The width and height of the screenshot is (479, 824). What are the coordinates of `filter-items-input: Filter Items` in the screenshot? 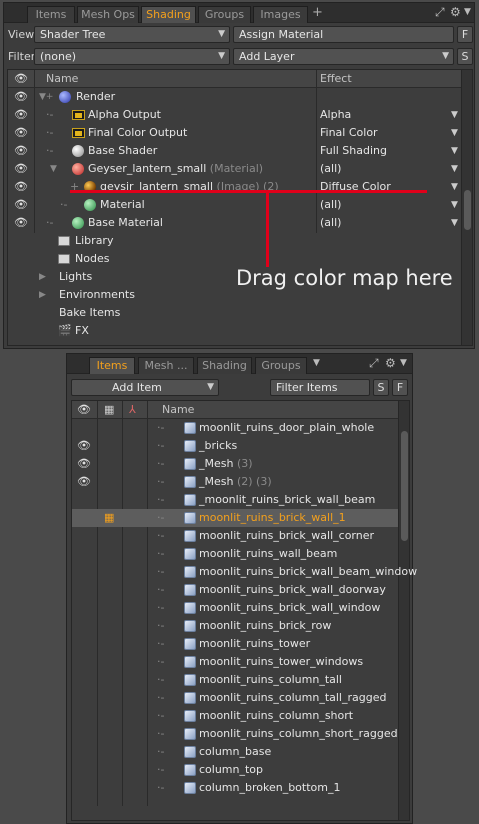 It's located at (320, 387).